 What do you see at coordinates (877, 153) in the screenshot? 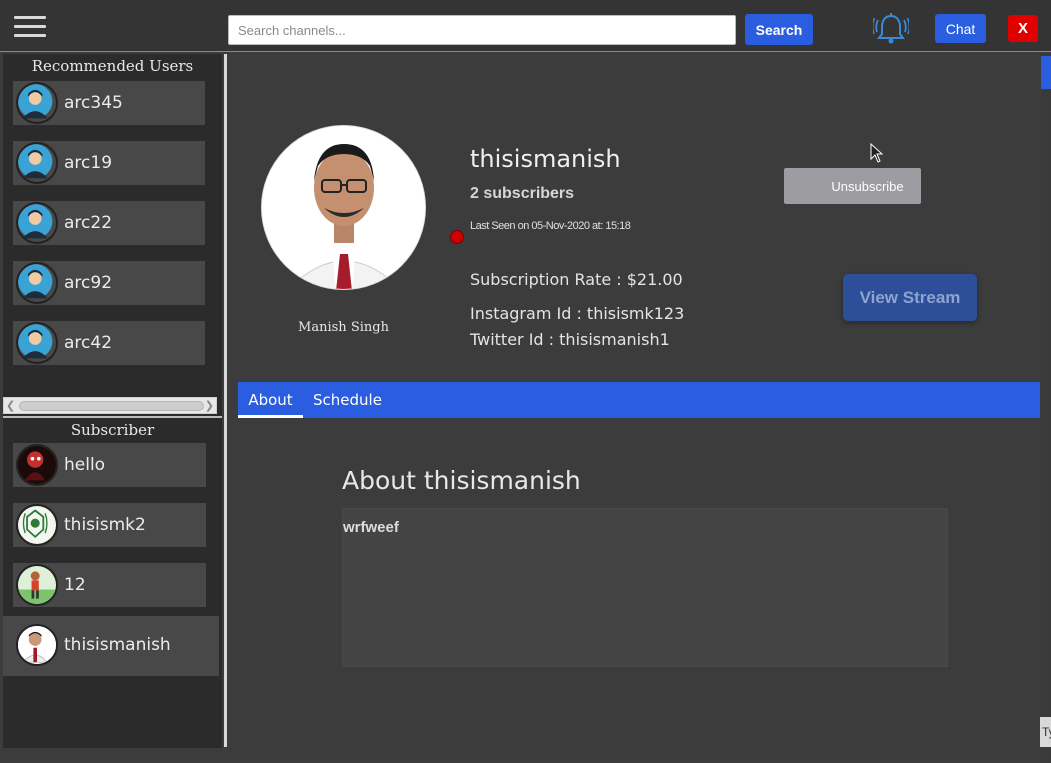
I see `mouse-cursor-icon` at bounding box center [877, 153].